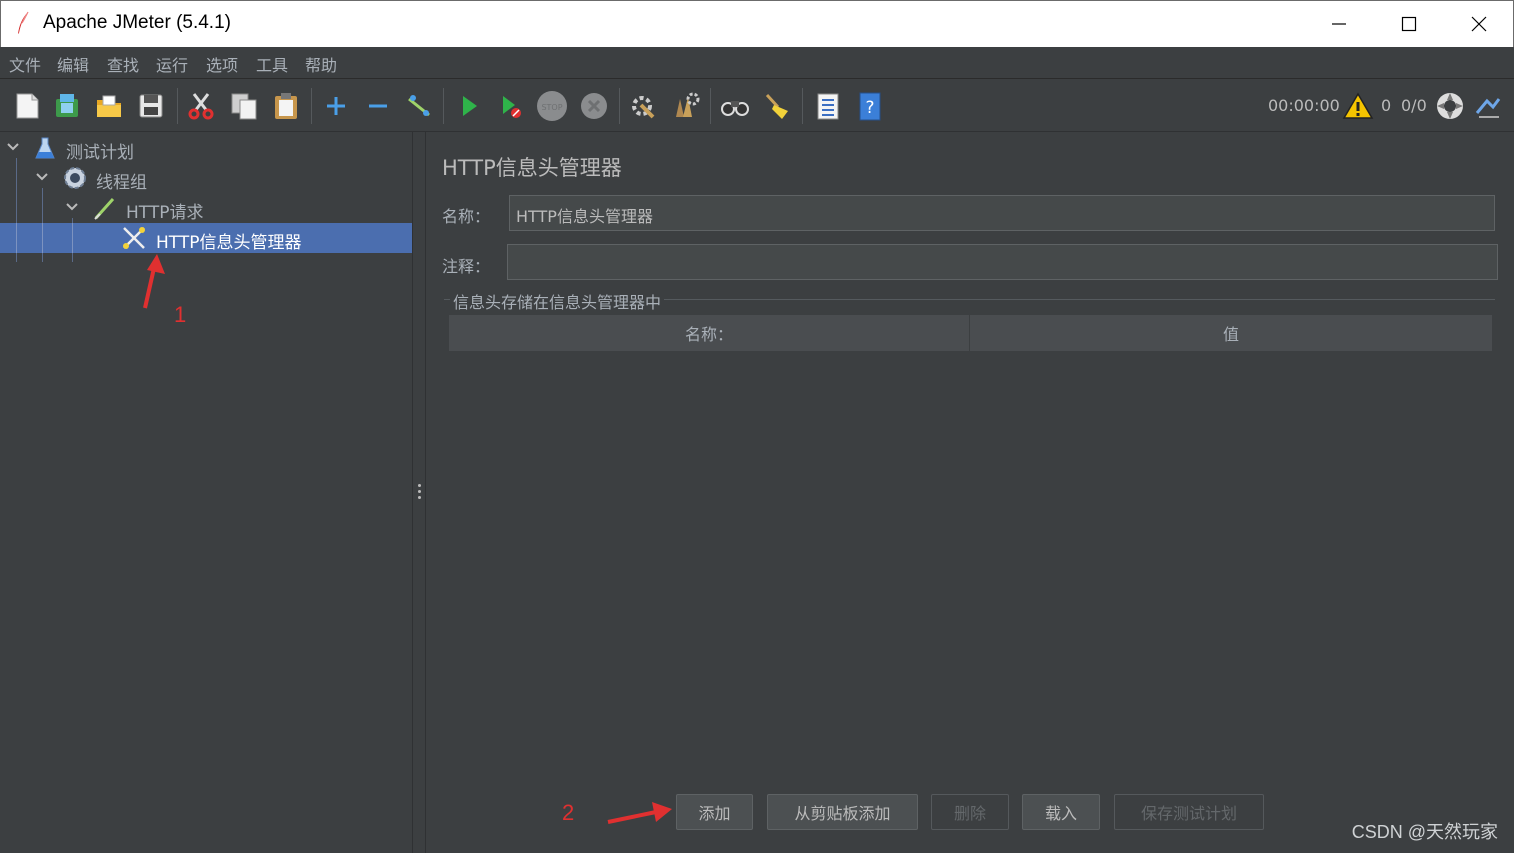  I want to click on save-icon, so click(151, 106).